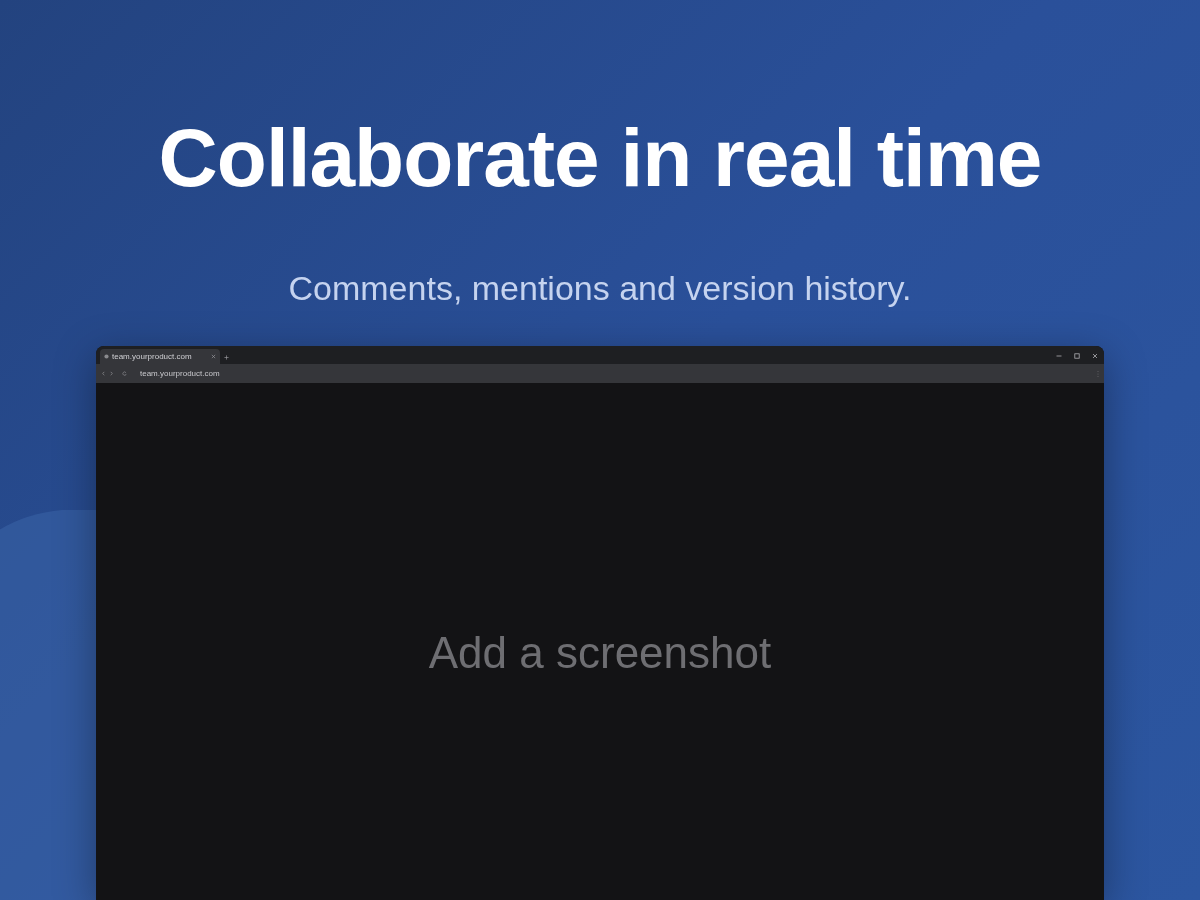  Describe the element at coordinates (152, 356) in the screenshot. I see `tab-title: team.yourproduct.com` at that location.